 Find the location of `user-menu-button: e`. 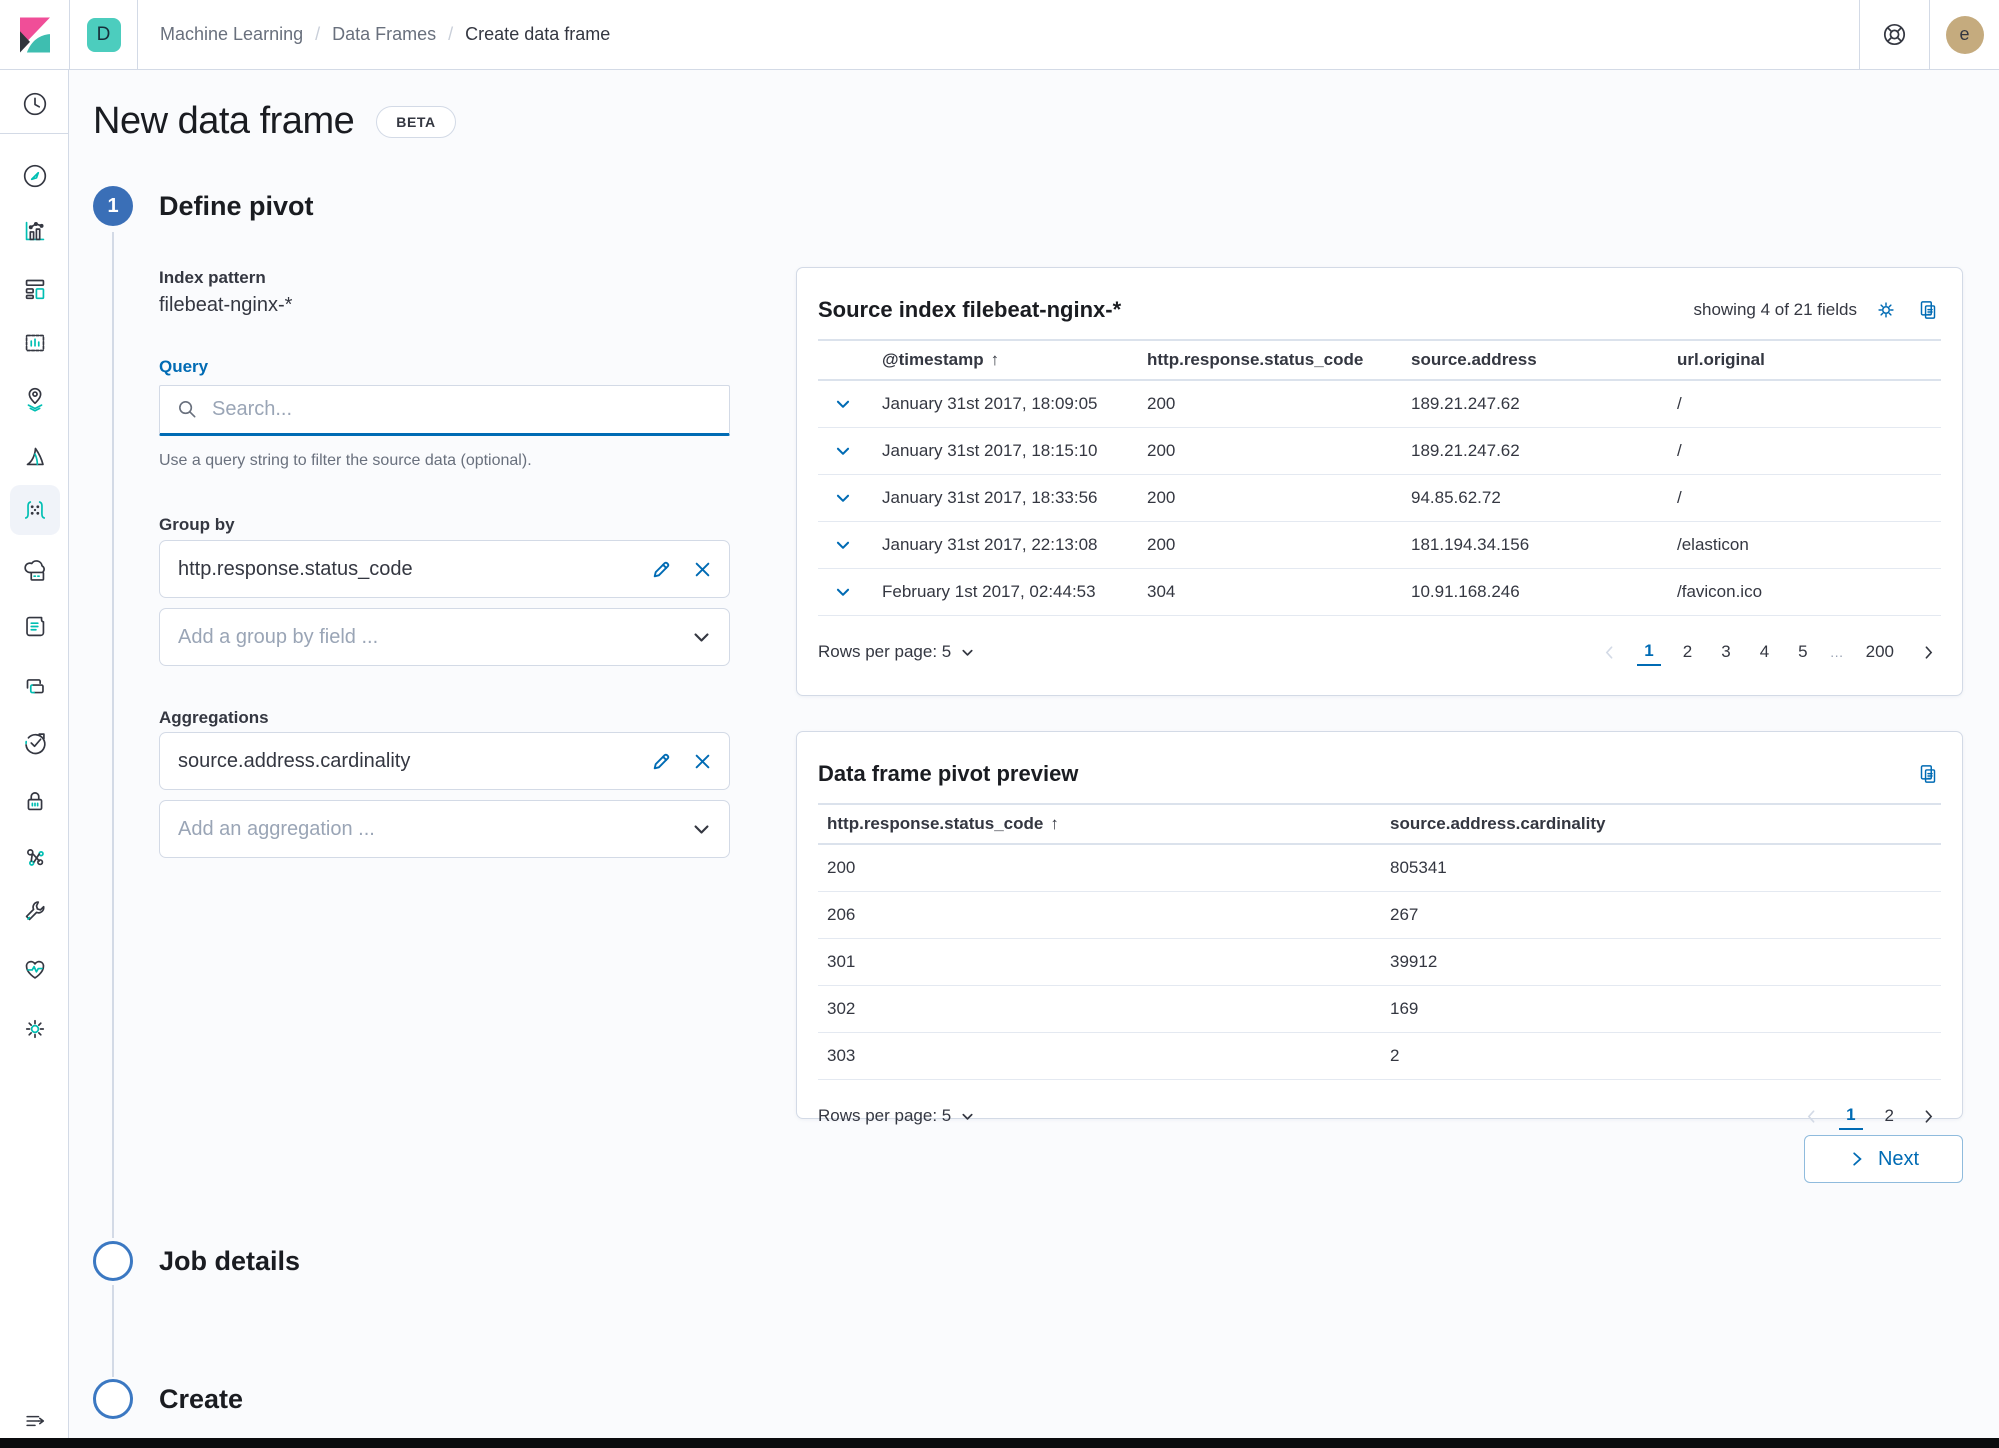

user-menu-button: e is located at coordinates (1964, 35).